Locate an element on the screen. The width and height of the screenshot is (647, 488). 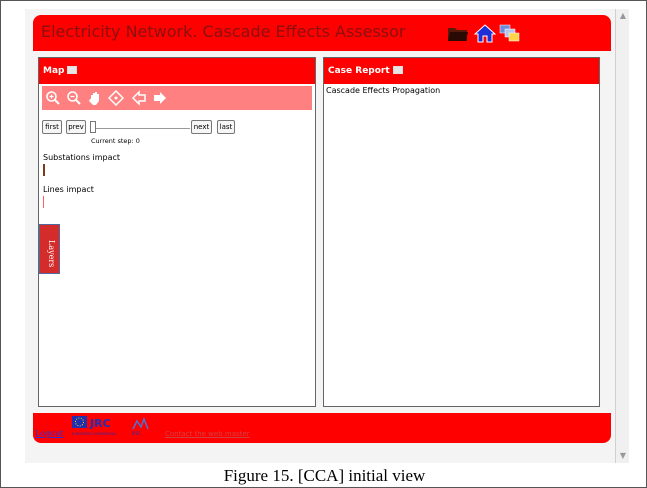
ipsc-logo: IPSC is located at coordinates (142, 426).